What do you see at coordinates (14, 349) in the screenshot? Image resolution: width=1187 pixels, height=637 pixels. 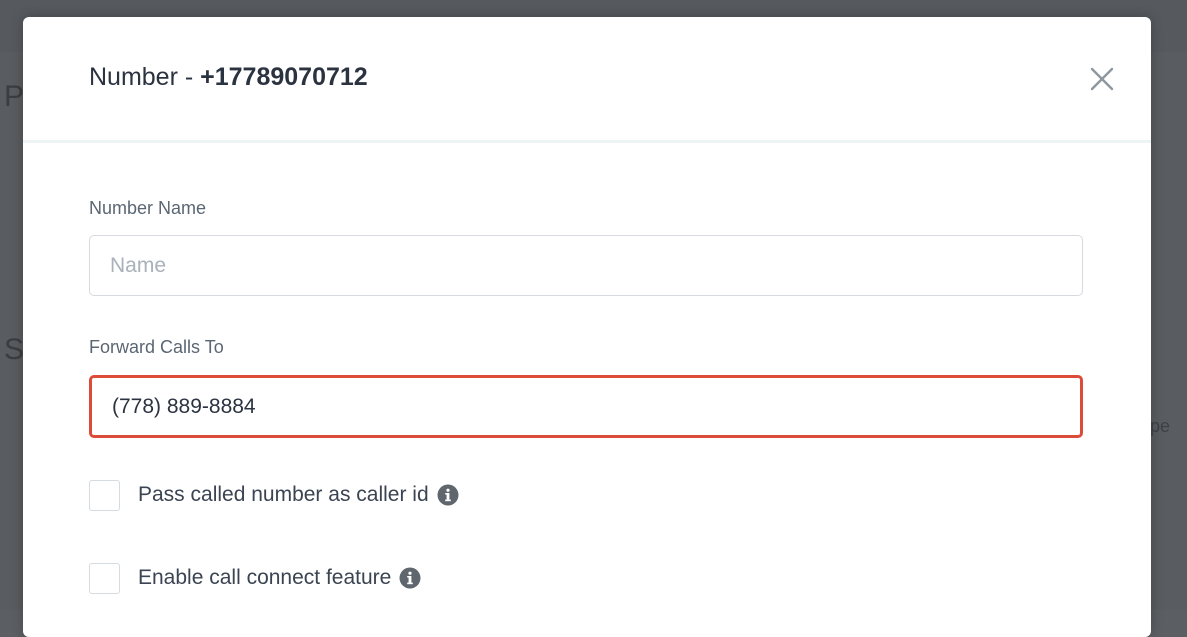 I see `background-text-fragment: S` at bounding box center [14, 349].